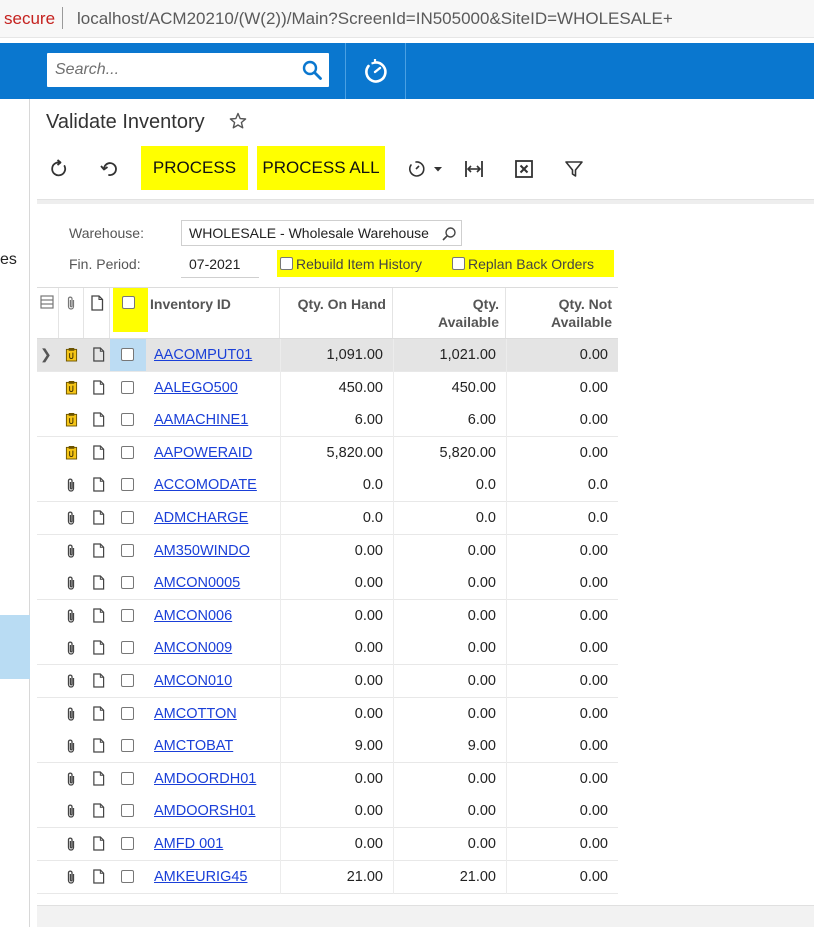 This screenshot has height=927, width=814. What do you see at coordinates (216, 388) in the screenshot?
I see `inventory-id-link: AALEGO500` at bounding box center [216, 388].